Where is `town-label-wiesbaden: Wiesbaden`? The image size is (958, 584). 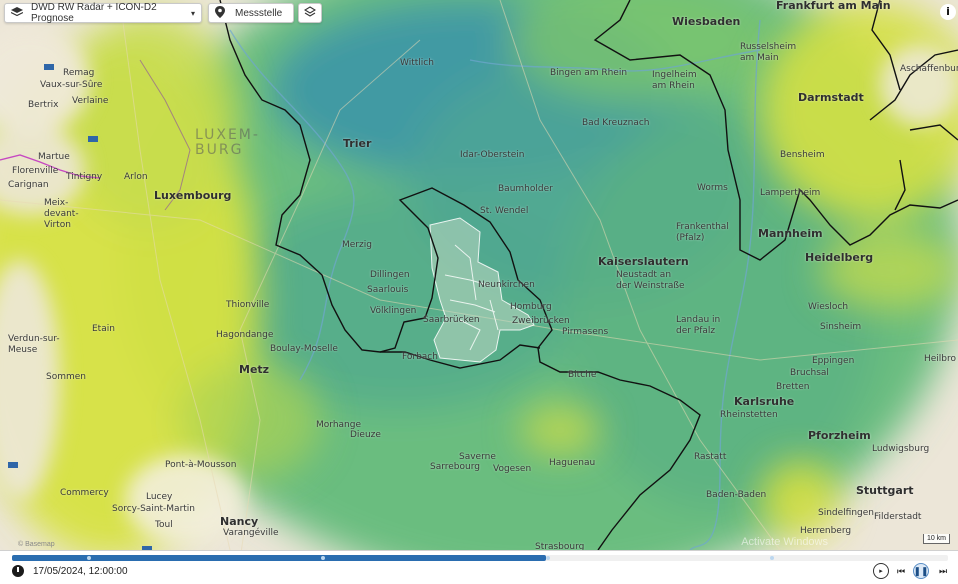
town-label-wiesbaden: Wiesbaden is located at coordinates (706, 21).